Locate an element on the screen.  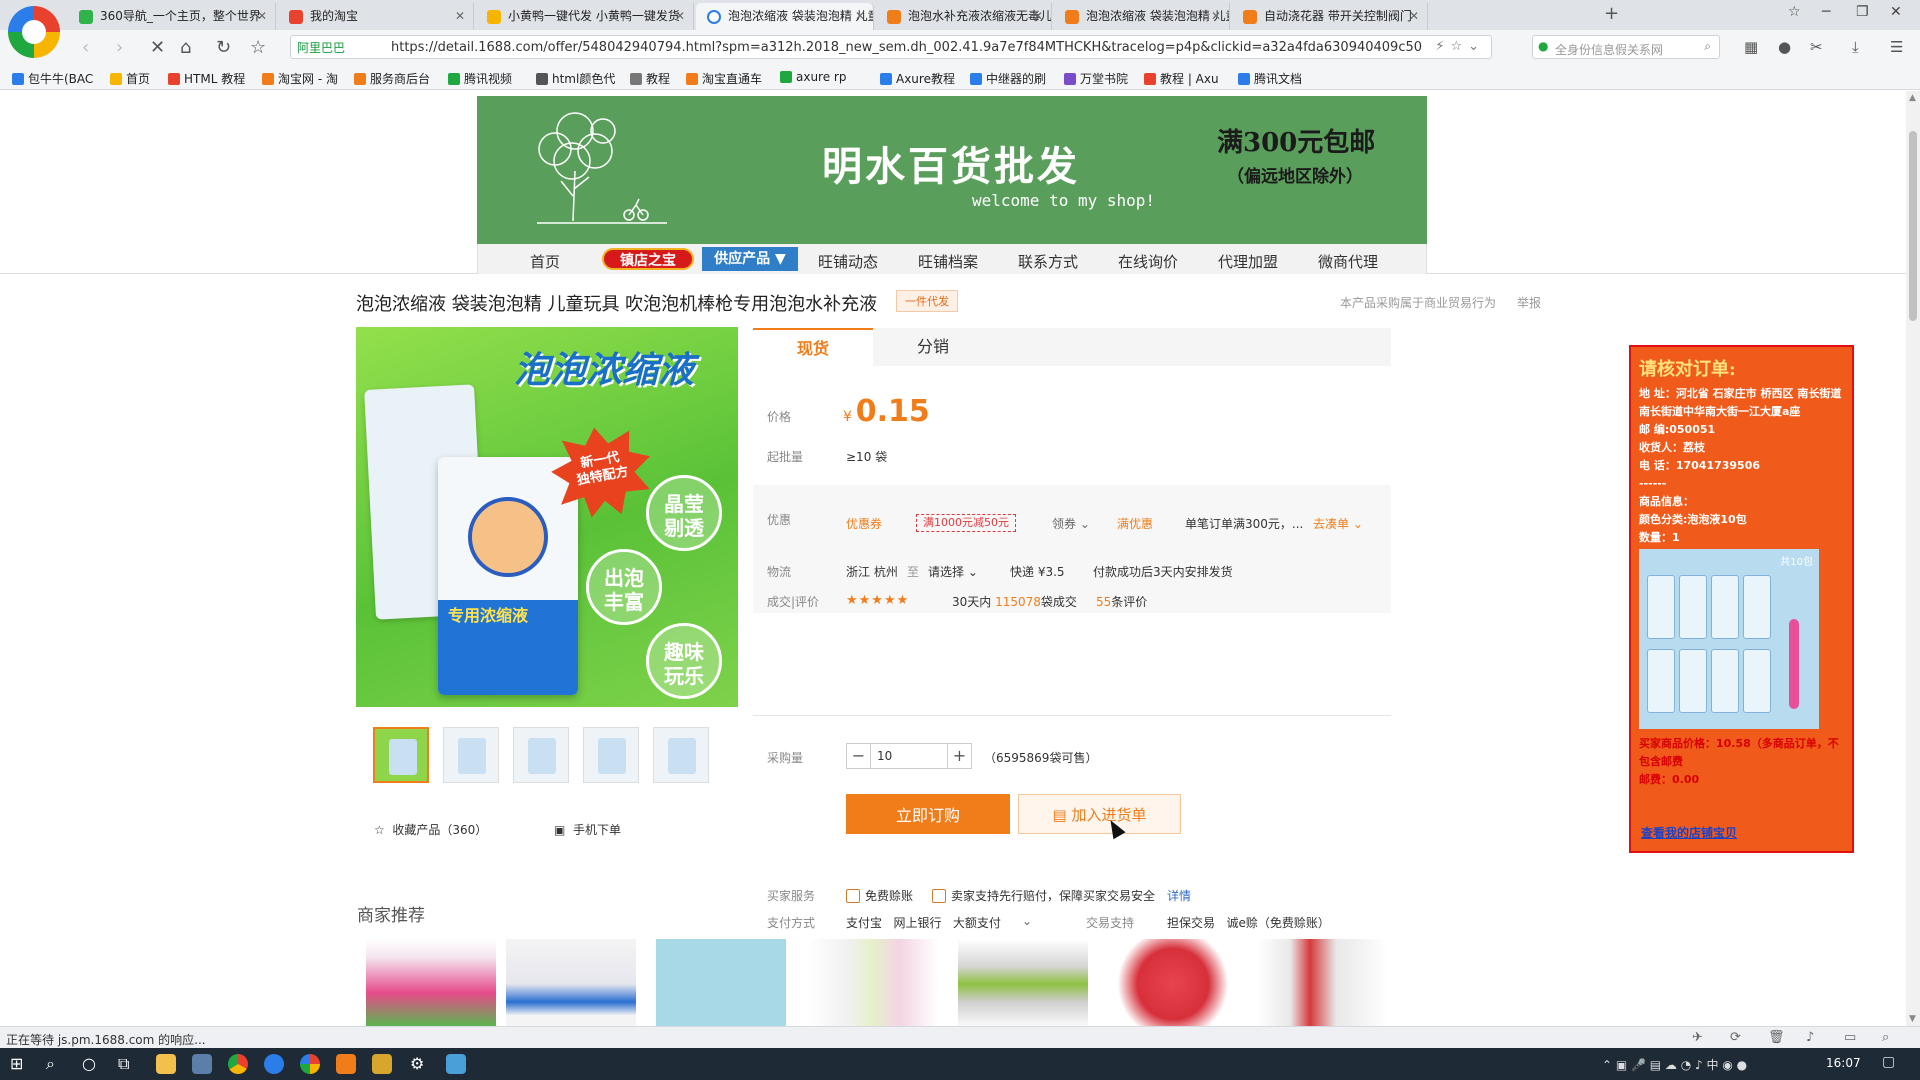
windows-start-icon: ⊞ is located at coordinates (16, 1063).